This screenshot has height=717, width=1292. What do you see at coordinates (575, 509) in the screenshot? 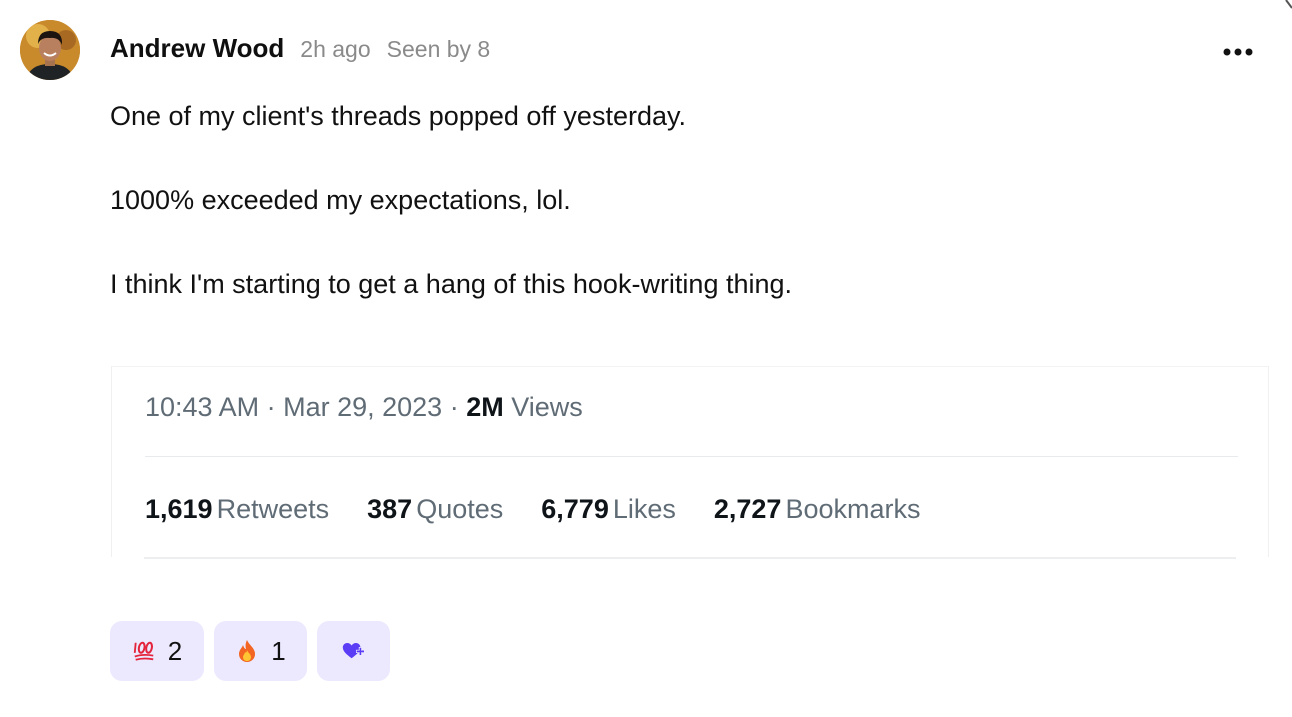
I see `stat-count: 6,779` at bounding box center [575, 509].